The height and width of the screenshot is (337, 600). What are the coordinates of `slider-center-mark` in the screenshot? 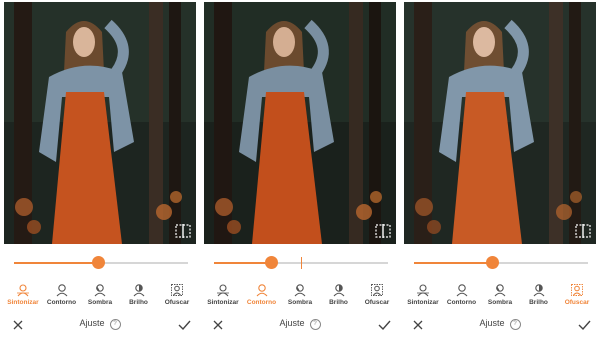 It's located at (301, 263).